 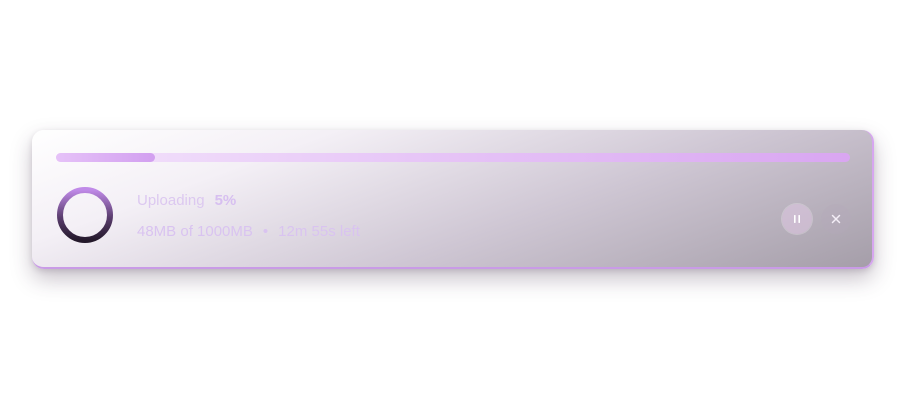 I want to click on progress-fill, so click(x=106, y=157).